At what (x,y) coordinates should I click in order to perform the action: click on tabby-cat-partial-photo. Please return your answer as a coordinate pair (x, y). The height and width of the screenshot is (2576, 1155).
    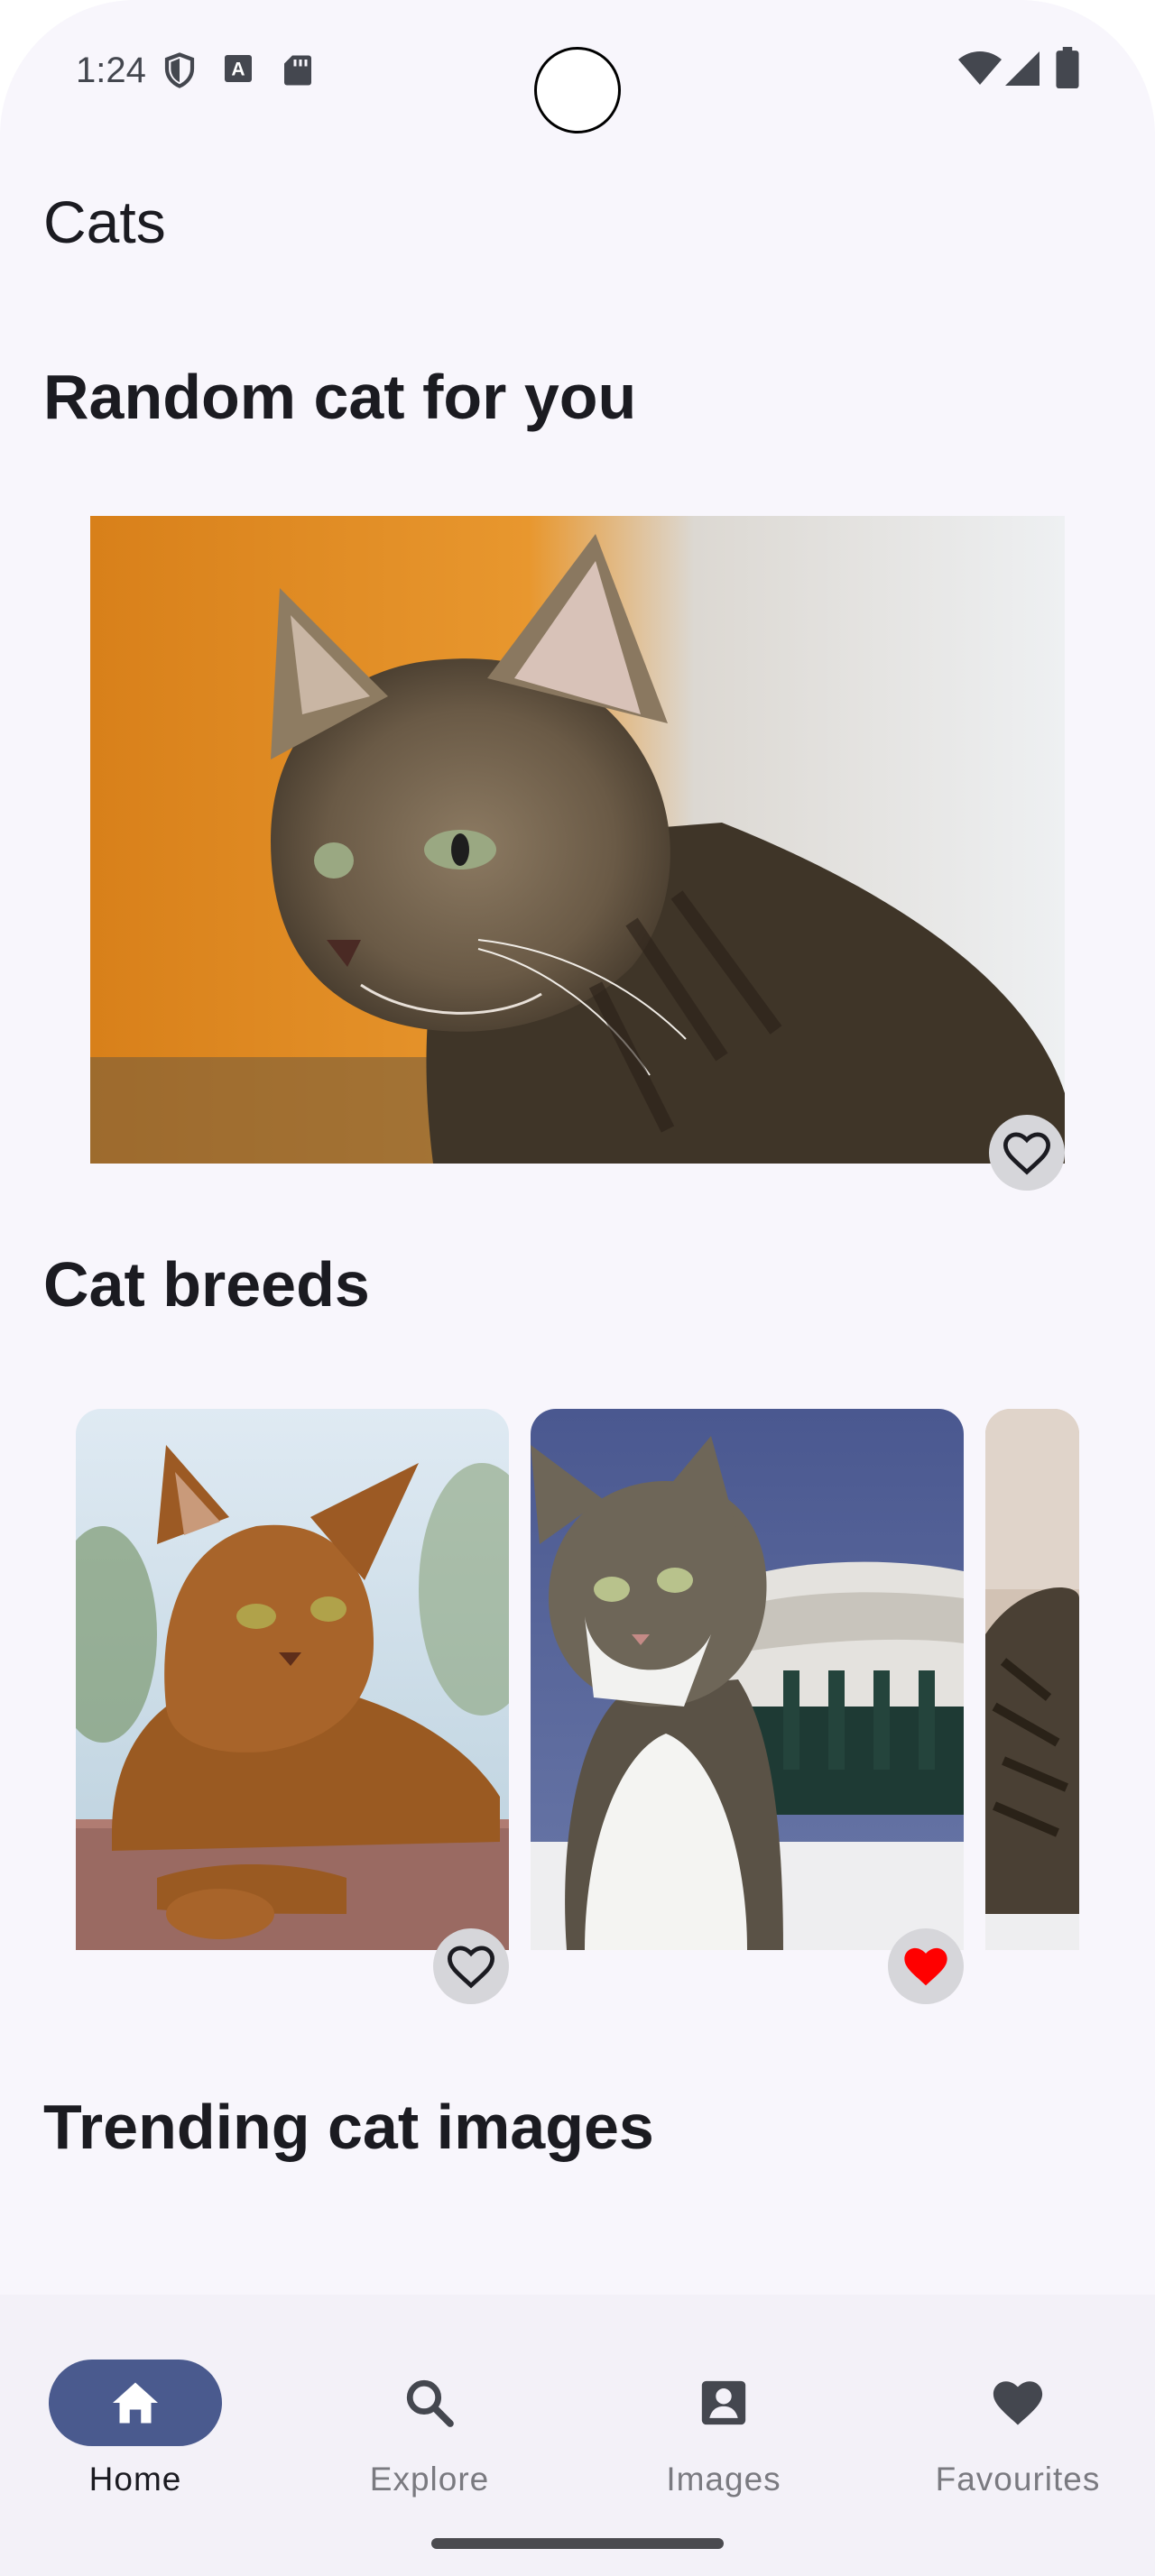
    Looking at the image, I should click on (1032, 1679).